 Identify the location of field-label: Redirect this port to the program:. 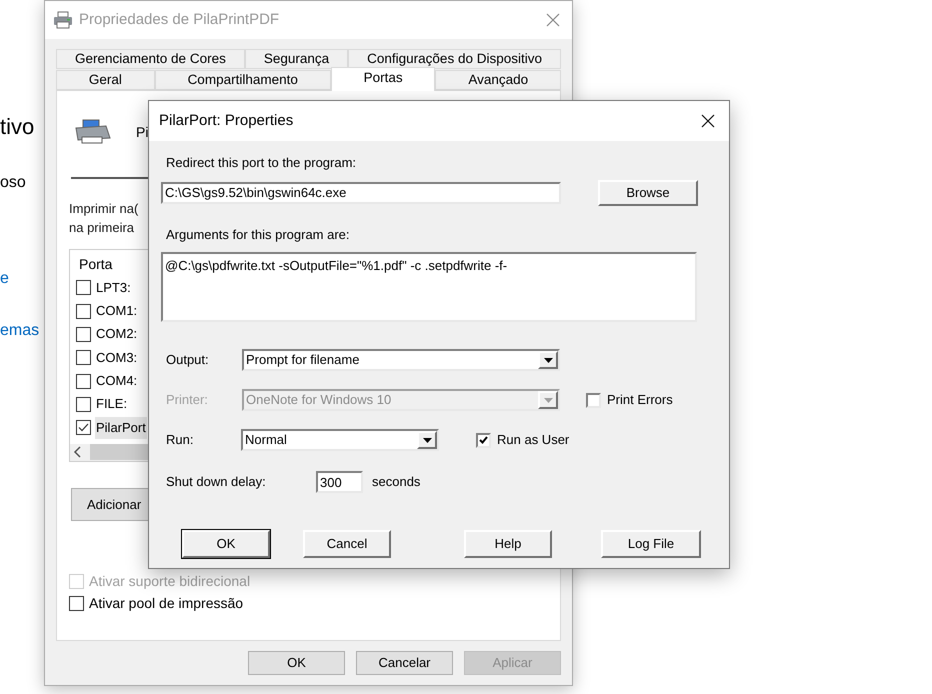
(261, 163).